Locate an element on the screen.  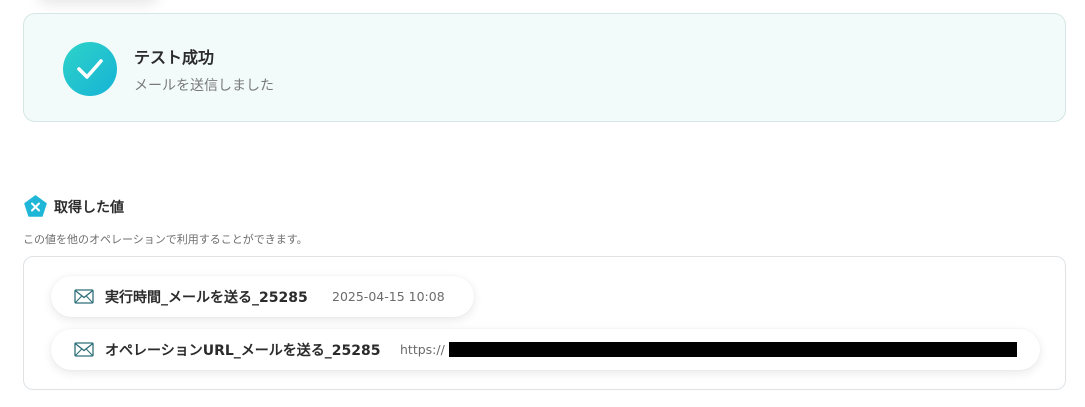
success-title: テスト成功 is located at coordinates (174, 57).